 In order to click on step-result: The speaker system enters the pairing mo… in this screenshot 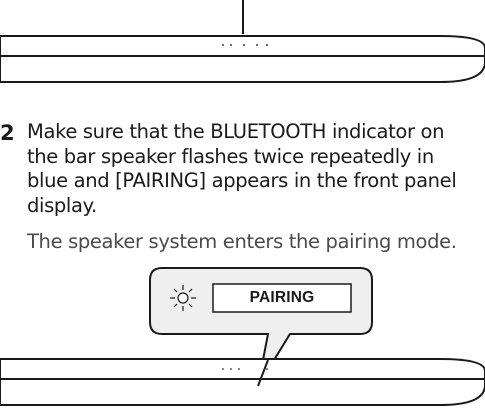, I will do `click(242, 241)`.